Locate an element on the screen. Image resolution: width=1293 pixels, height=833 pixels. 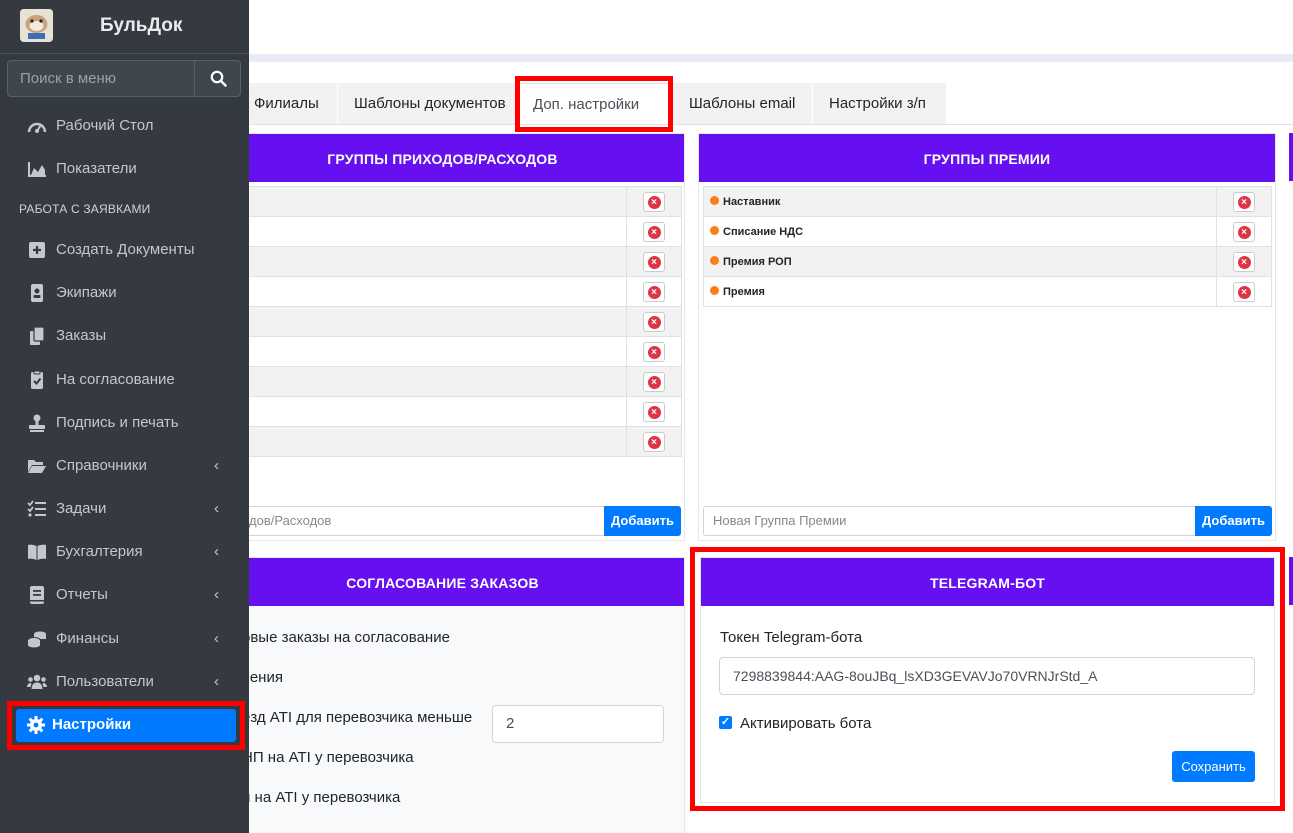
book-open-icon is located at coordinates (37, 552).